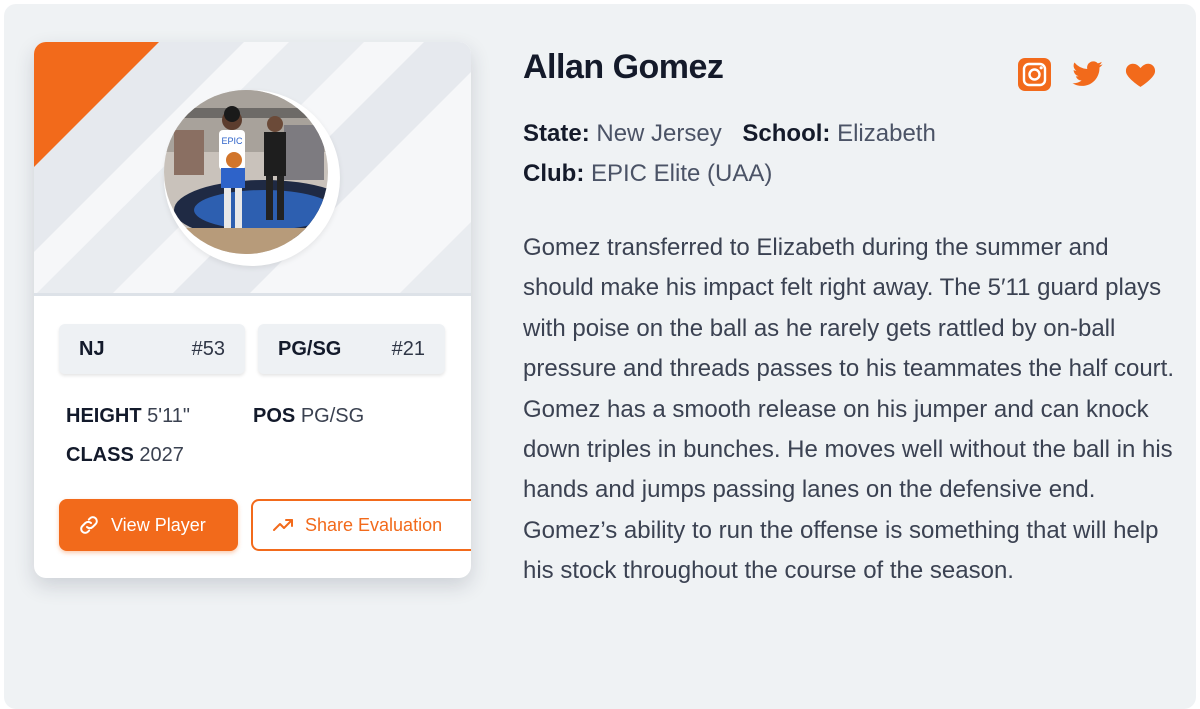  I want to click on link-icon, so click(89, 525).